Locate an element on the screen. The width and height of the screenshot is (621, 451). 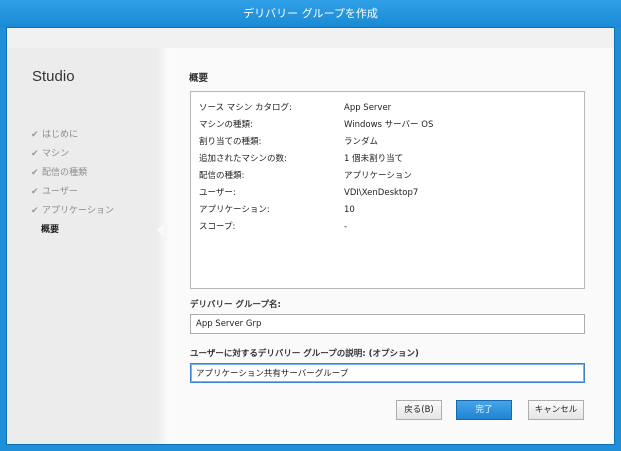
summary-row: ソース マシン カタログ: App Server is located at coordinates (295, 108).